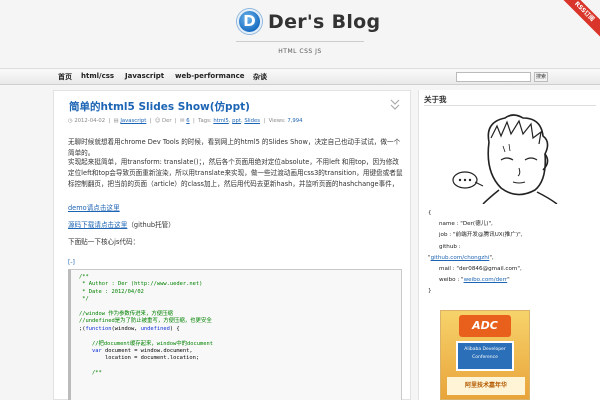  I want to click on user-icon: ☺, so click(157, 121).